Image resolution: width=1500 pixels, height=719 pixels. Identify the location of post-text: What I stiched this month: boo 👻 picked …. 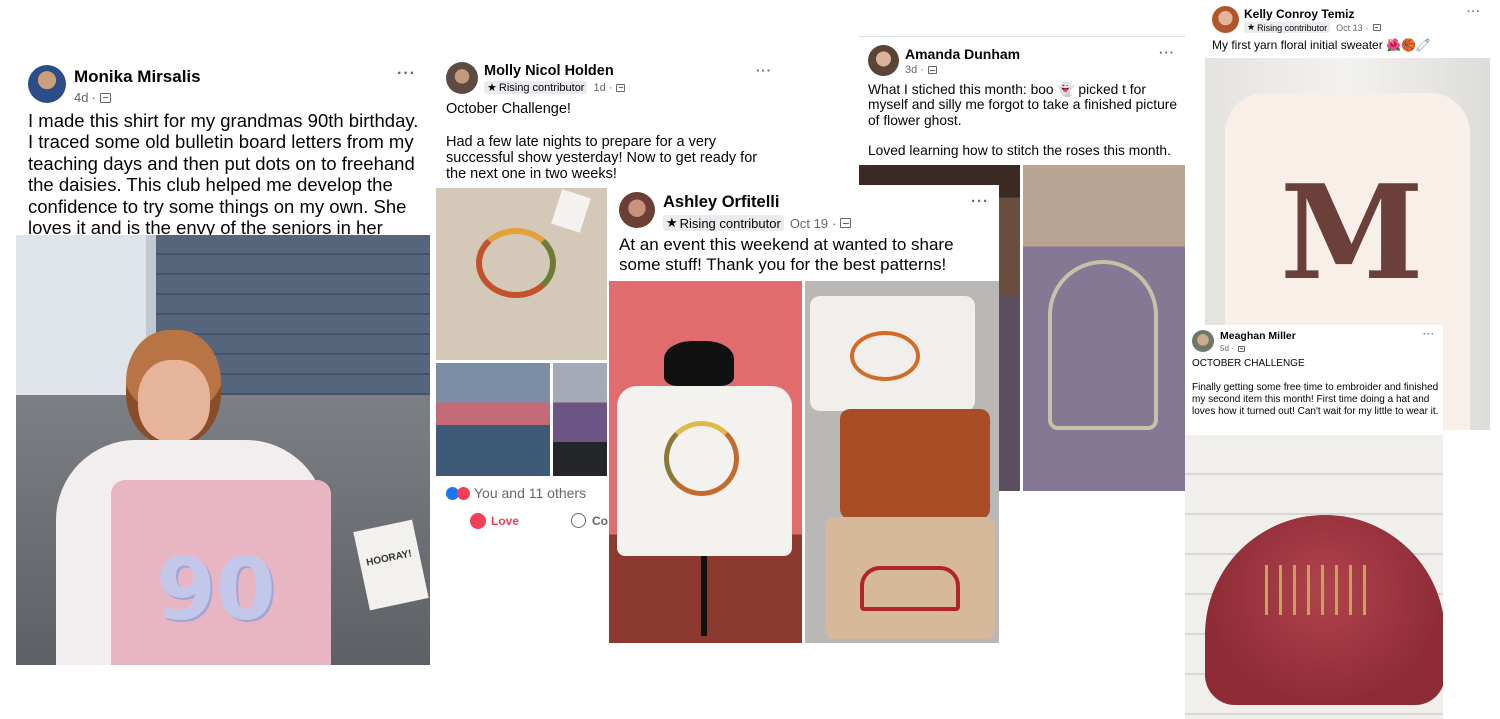
(1023, 120).